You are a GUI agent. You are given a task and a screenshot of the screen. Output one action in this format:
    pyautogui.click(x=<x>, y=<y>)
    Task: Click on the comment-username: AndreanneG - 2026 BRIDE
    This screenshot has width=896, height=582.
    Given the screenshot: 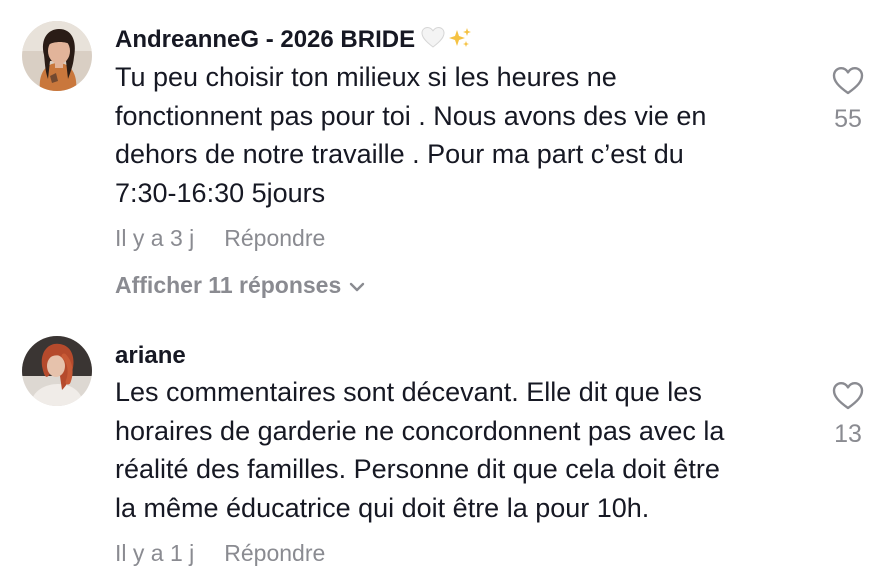 What is the action you would take?
    pyautogui.click(x=294, y=41)
    